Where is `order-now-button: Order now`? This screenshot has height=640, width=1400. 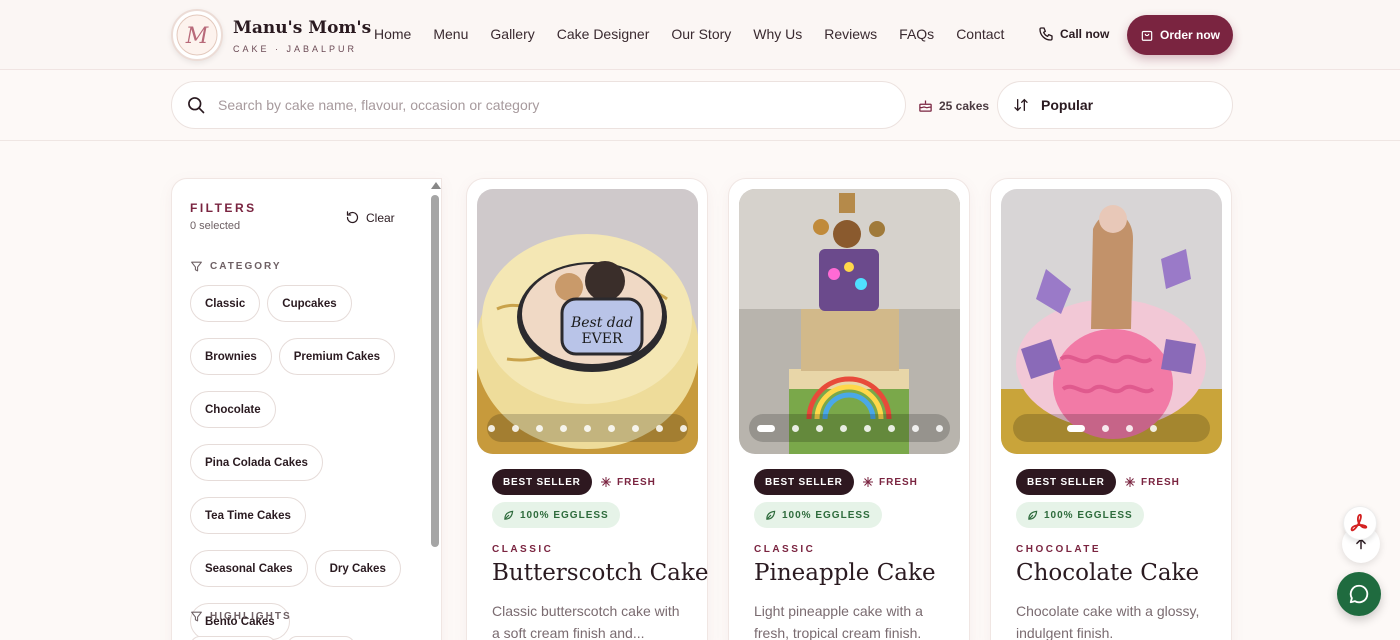 order-now-button: Order now is located at coordinates (1180, 35).